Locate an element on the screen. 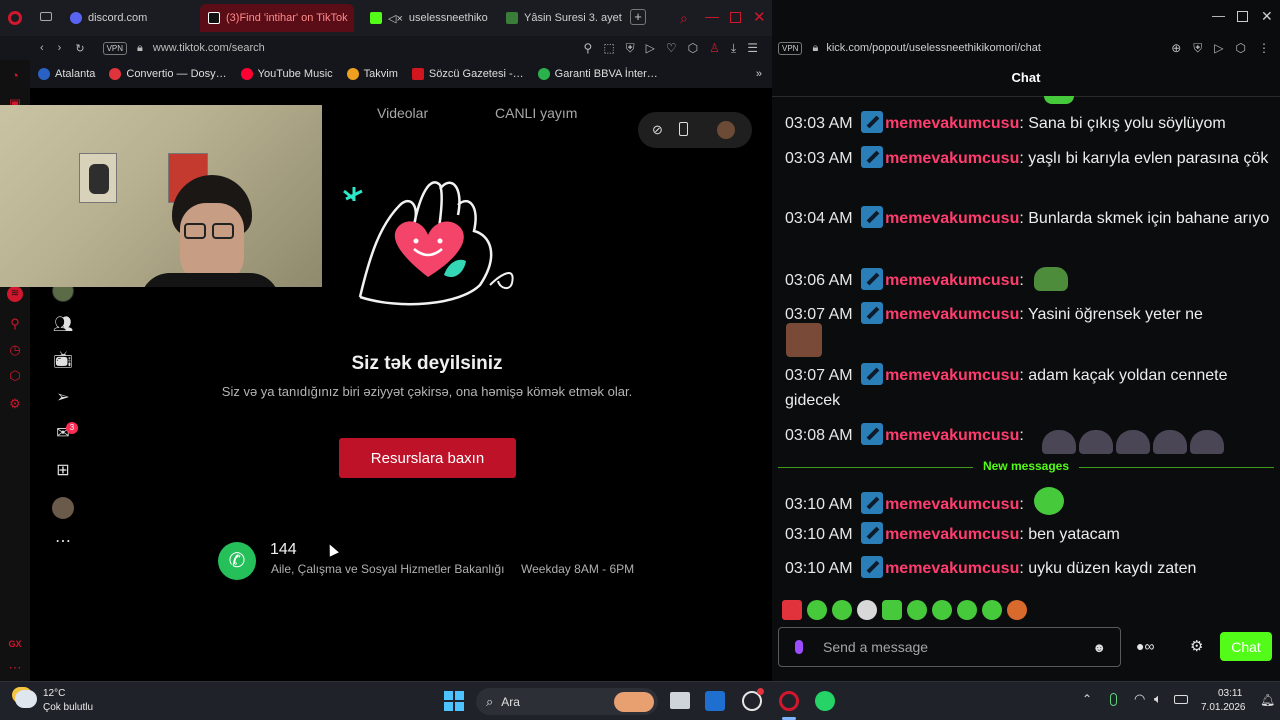 Image resolution: width=1280 pixels, height=720 pixels. microphone-icon is located at coordinates (799, 647).